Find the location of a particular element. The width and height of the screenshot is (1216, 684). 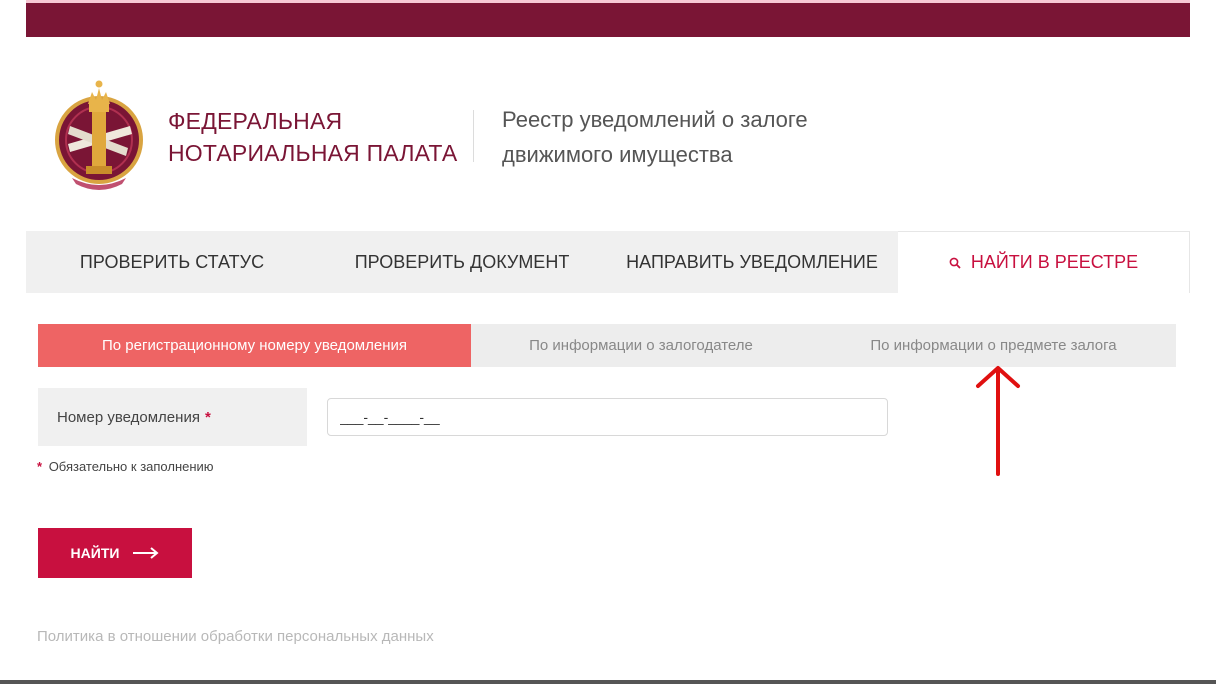

notification-number-input is located at coordinates (607, 417).